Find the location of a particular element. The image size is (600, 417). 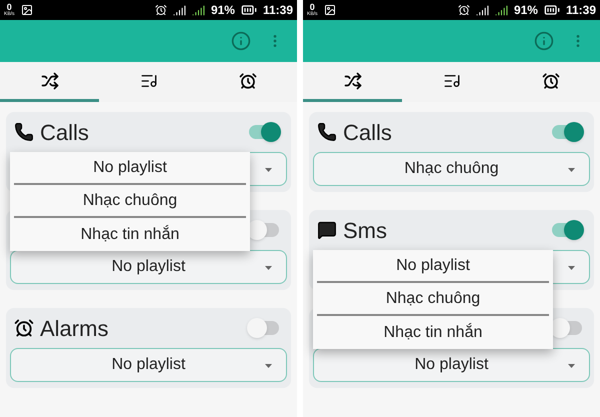

dropdown-field: Nhạc chuông is located at coordinates (451, 169).